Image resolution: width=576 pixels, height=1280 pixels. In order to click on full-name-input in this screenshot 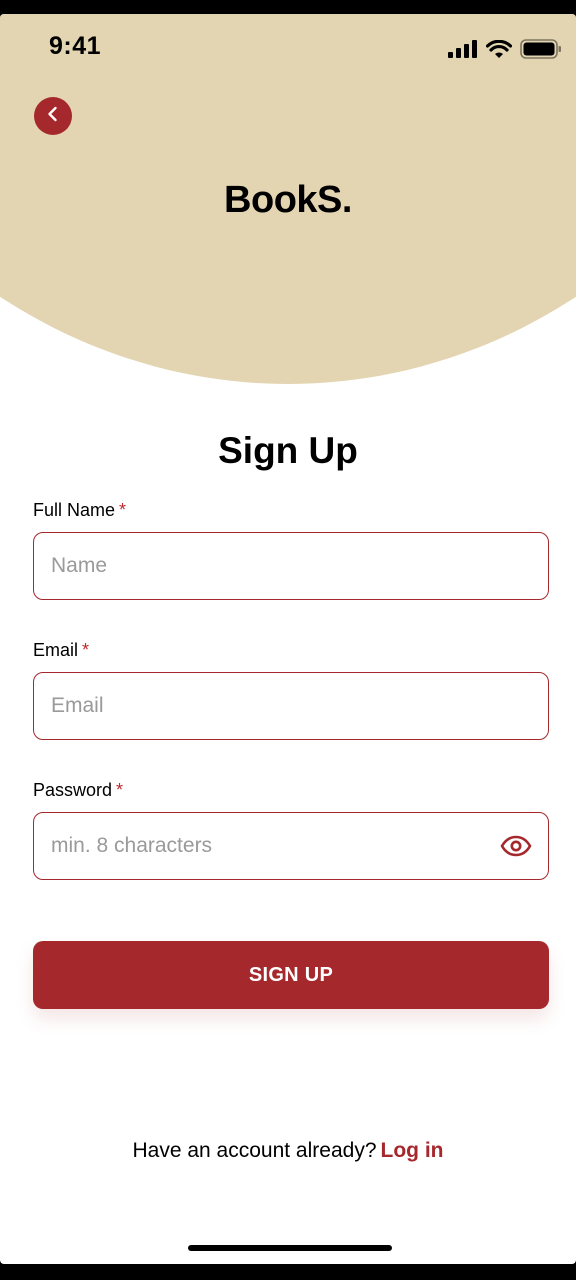, I will do `click(291, 566)`.